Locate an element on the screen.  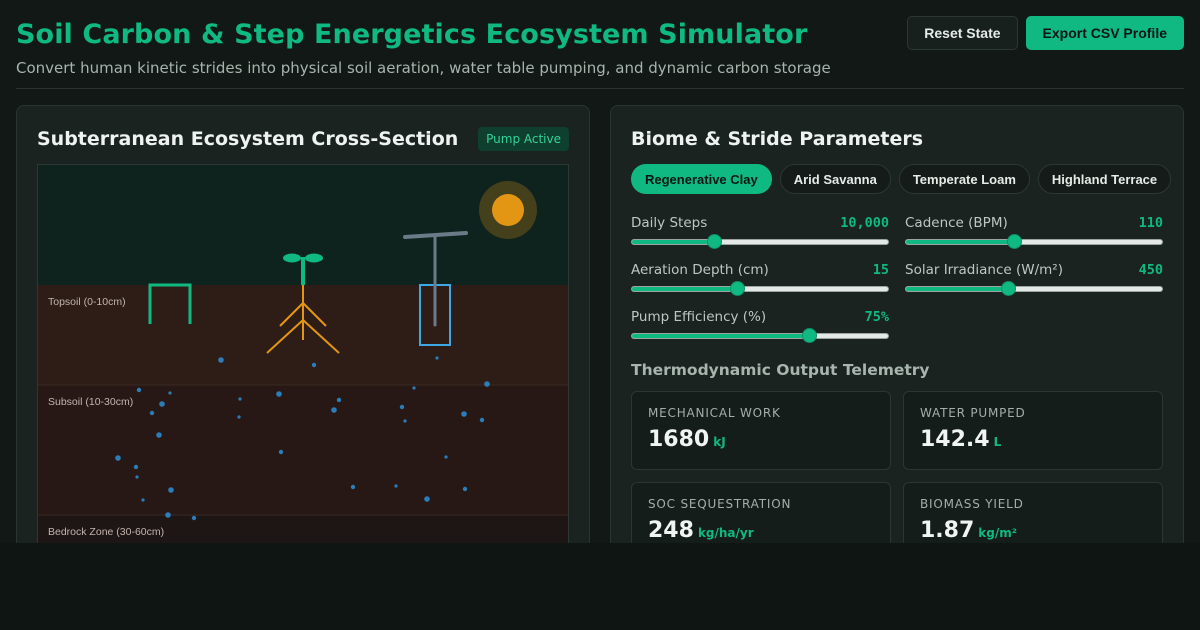
telemetry-heading: Thermodynamic Output Telemetry is located at coordinates (780, 370).